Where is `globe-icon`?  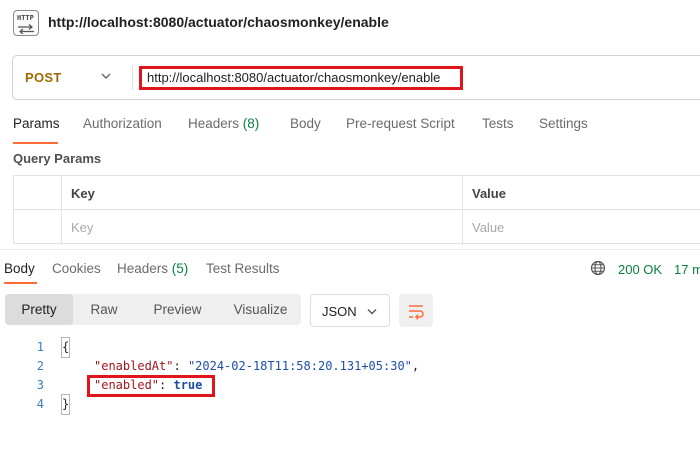
globe-icon is located at coordinates (598, 268).